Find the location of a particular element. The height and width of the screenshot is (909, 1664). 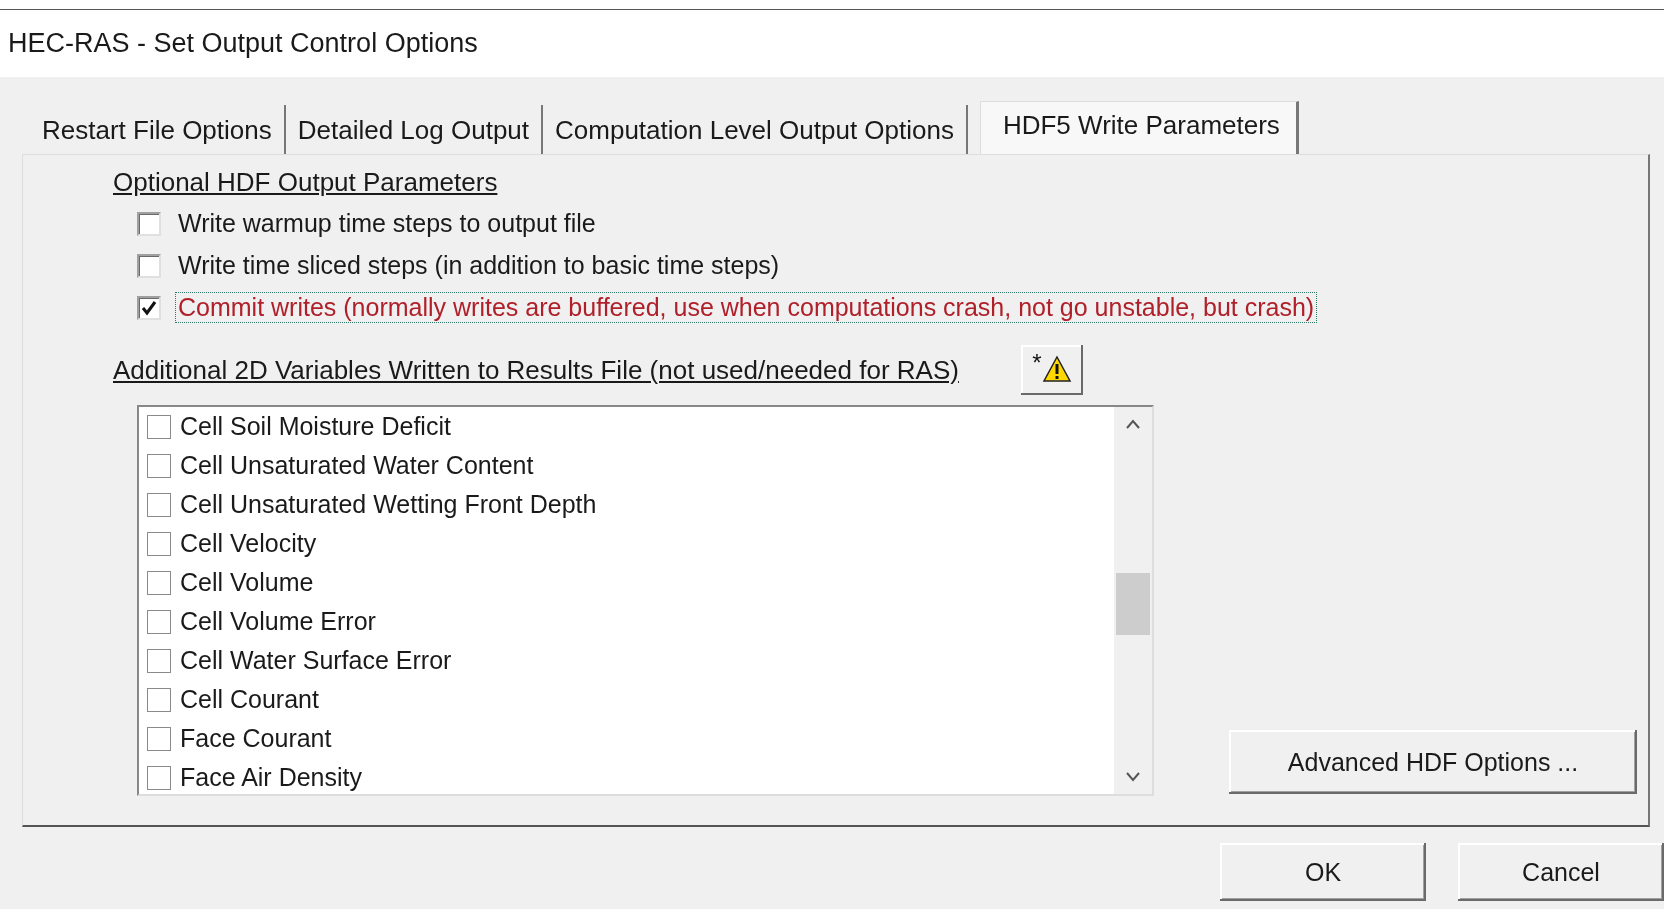

checkbox-label: Face Courant is located at coordinates (256, 738).